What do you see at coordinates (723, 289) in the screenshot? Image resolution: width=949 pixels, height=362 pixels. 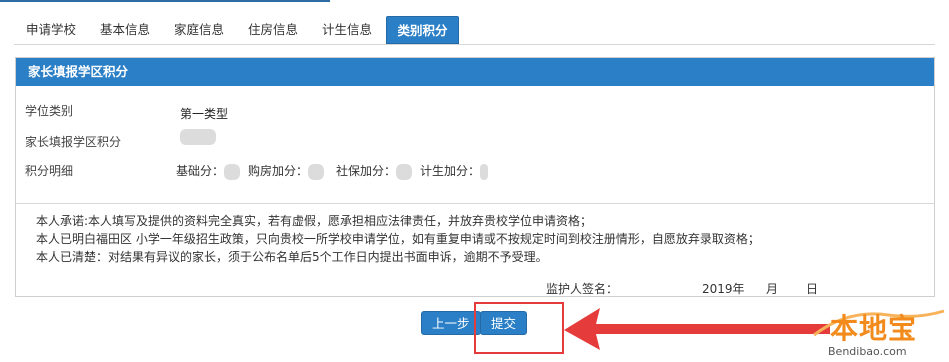 I see `sign-year: 2019年` at bounding box center [723, 289].